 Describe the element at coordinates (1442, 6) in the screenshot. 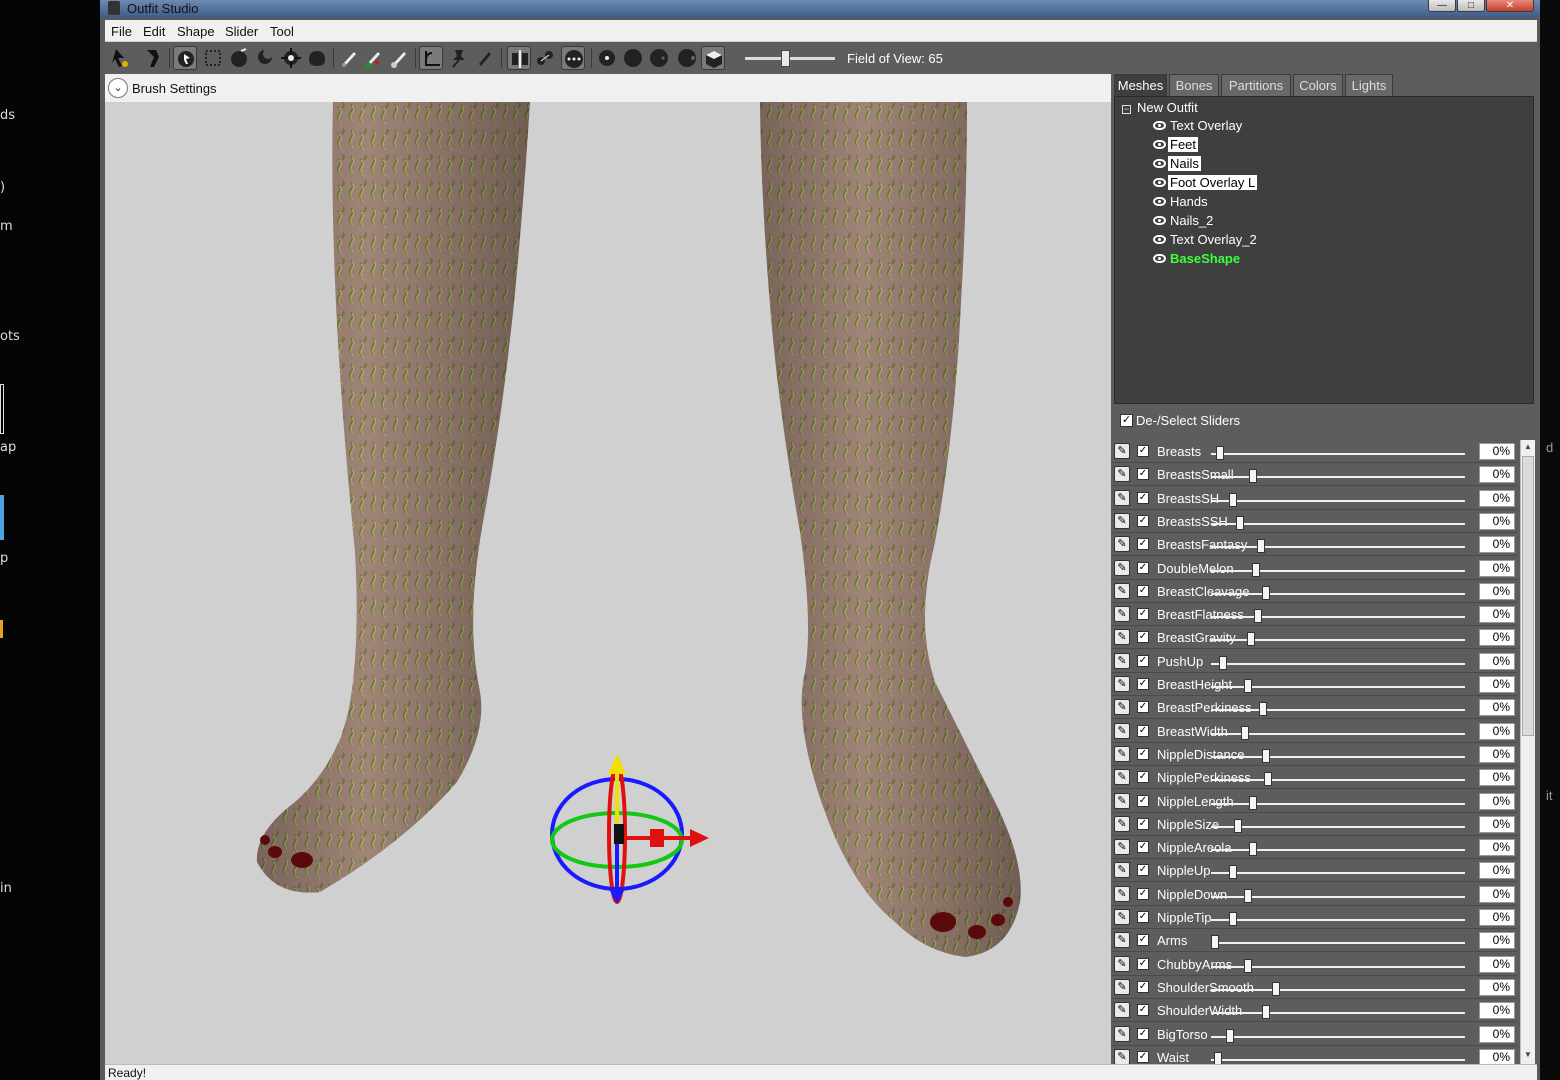

I see `minimize-button: —` at that location.